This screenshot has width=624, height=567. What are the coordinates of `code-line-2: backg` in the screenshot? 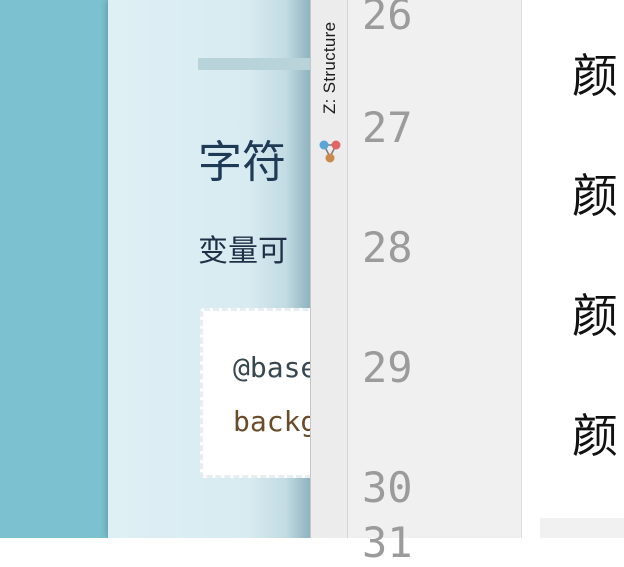 It's located at (271, 421).